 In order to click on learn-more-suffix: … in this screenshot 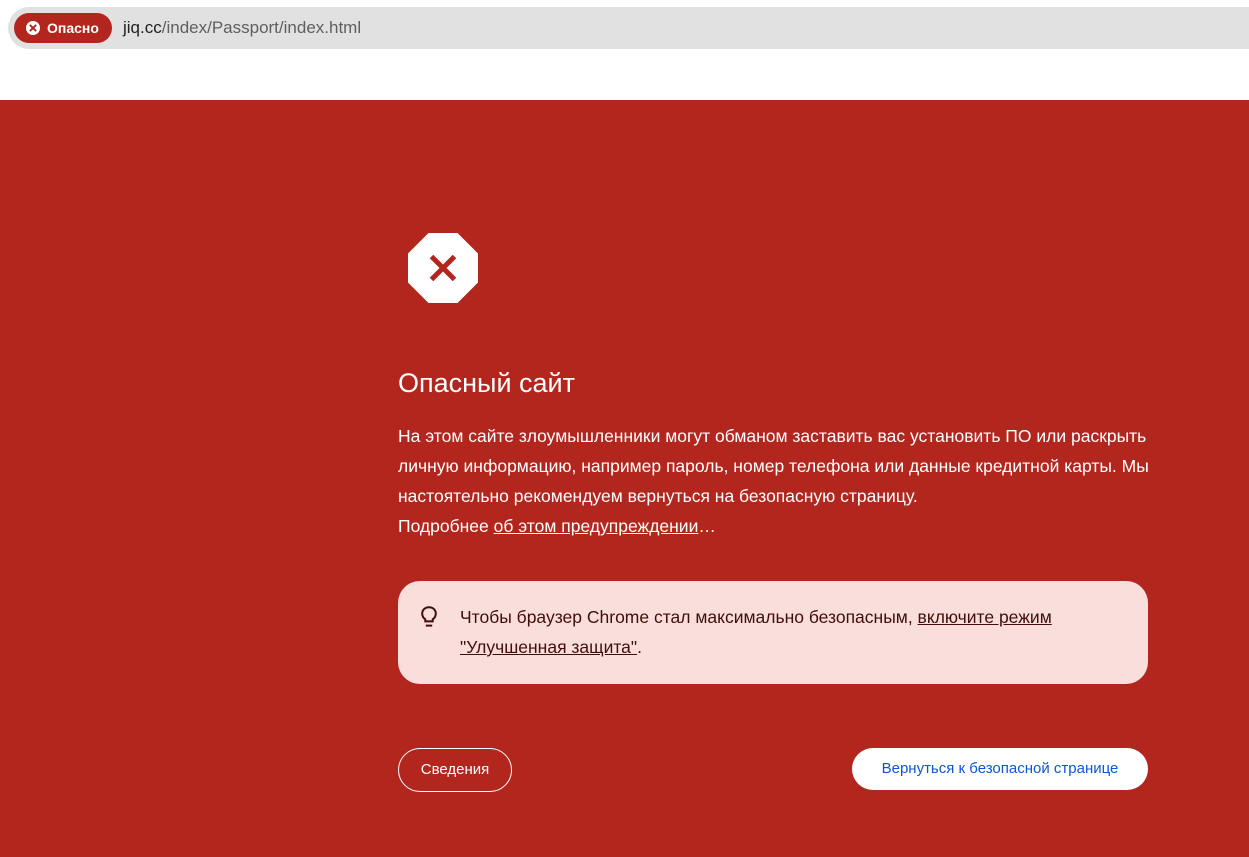, I will do `click(707, 526)`.